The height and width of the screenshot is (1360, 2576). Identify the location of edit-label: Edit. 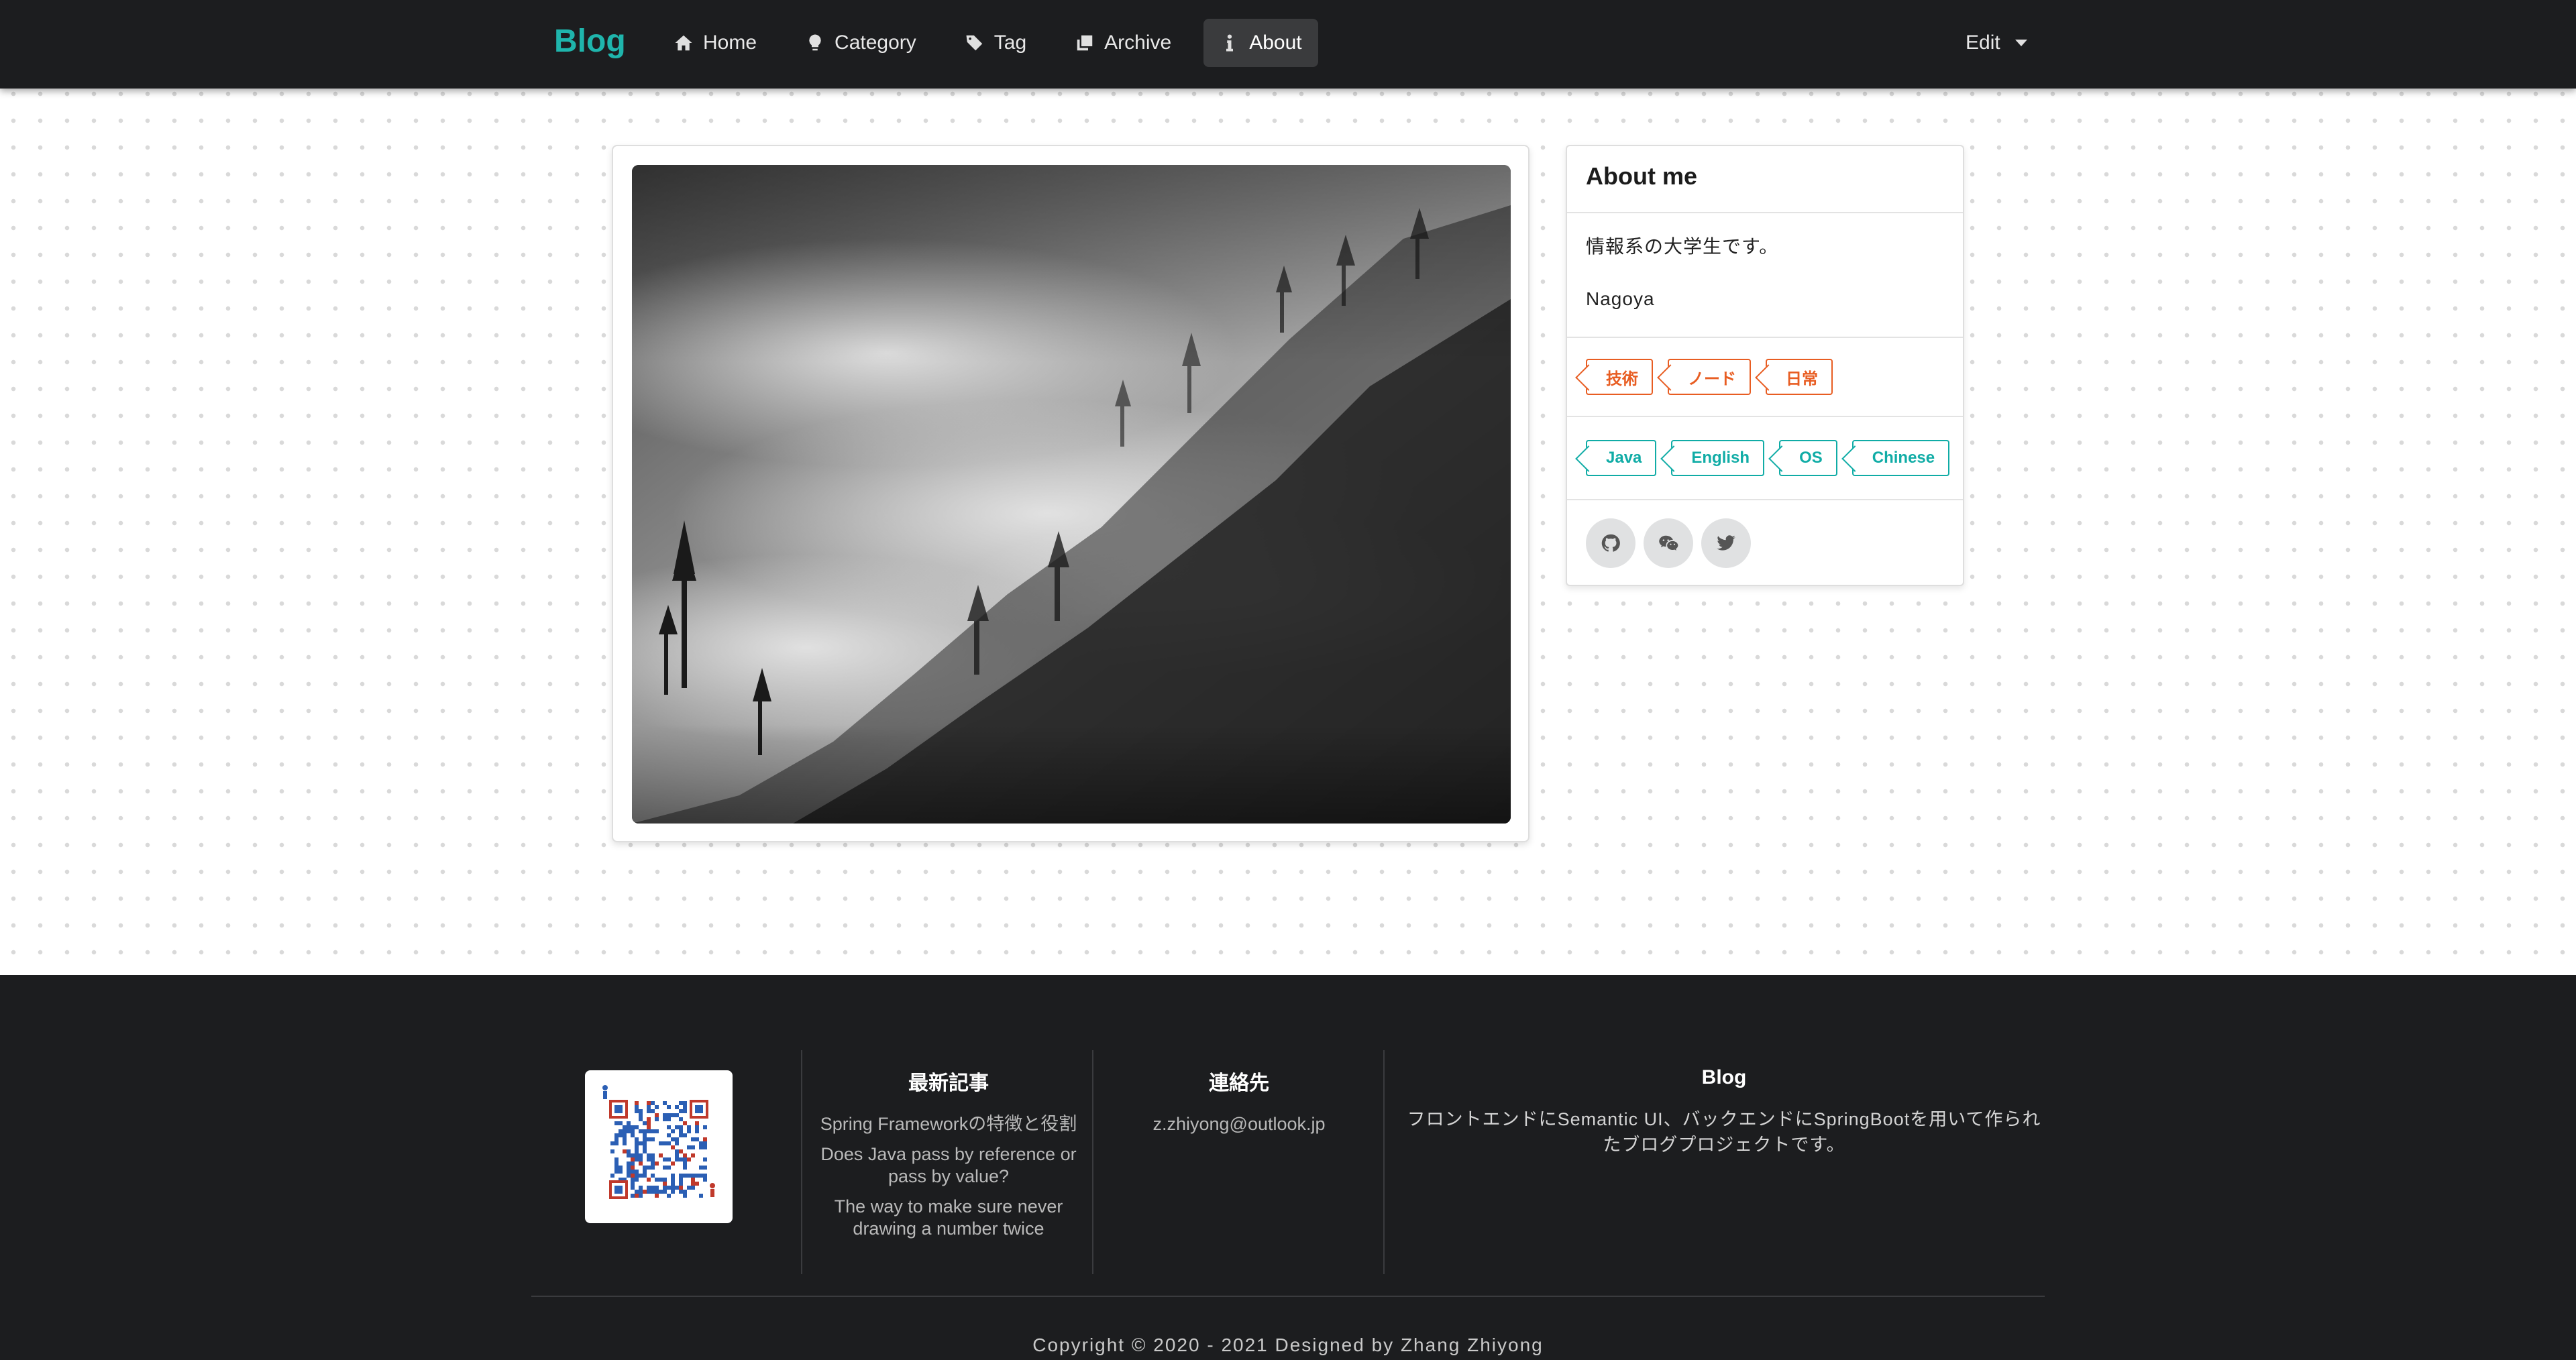
(1983, 43).